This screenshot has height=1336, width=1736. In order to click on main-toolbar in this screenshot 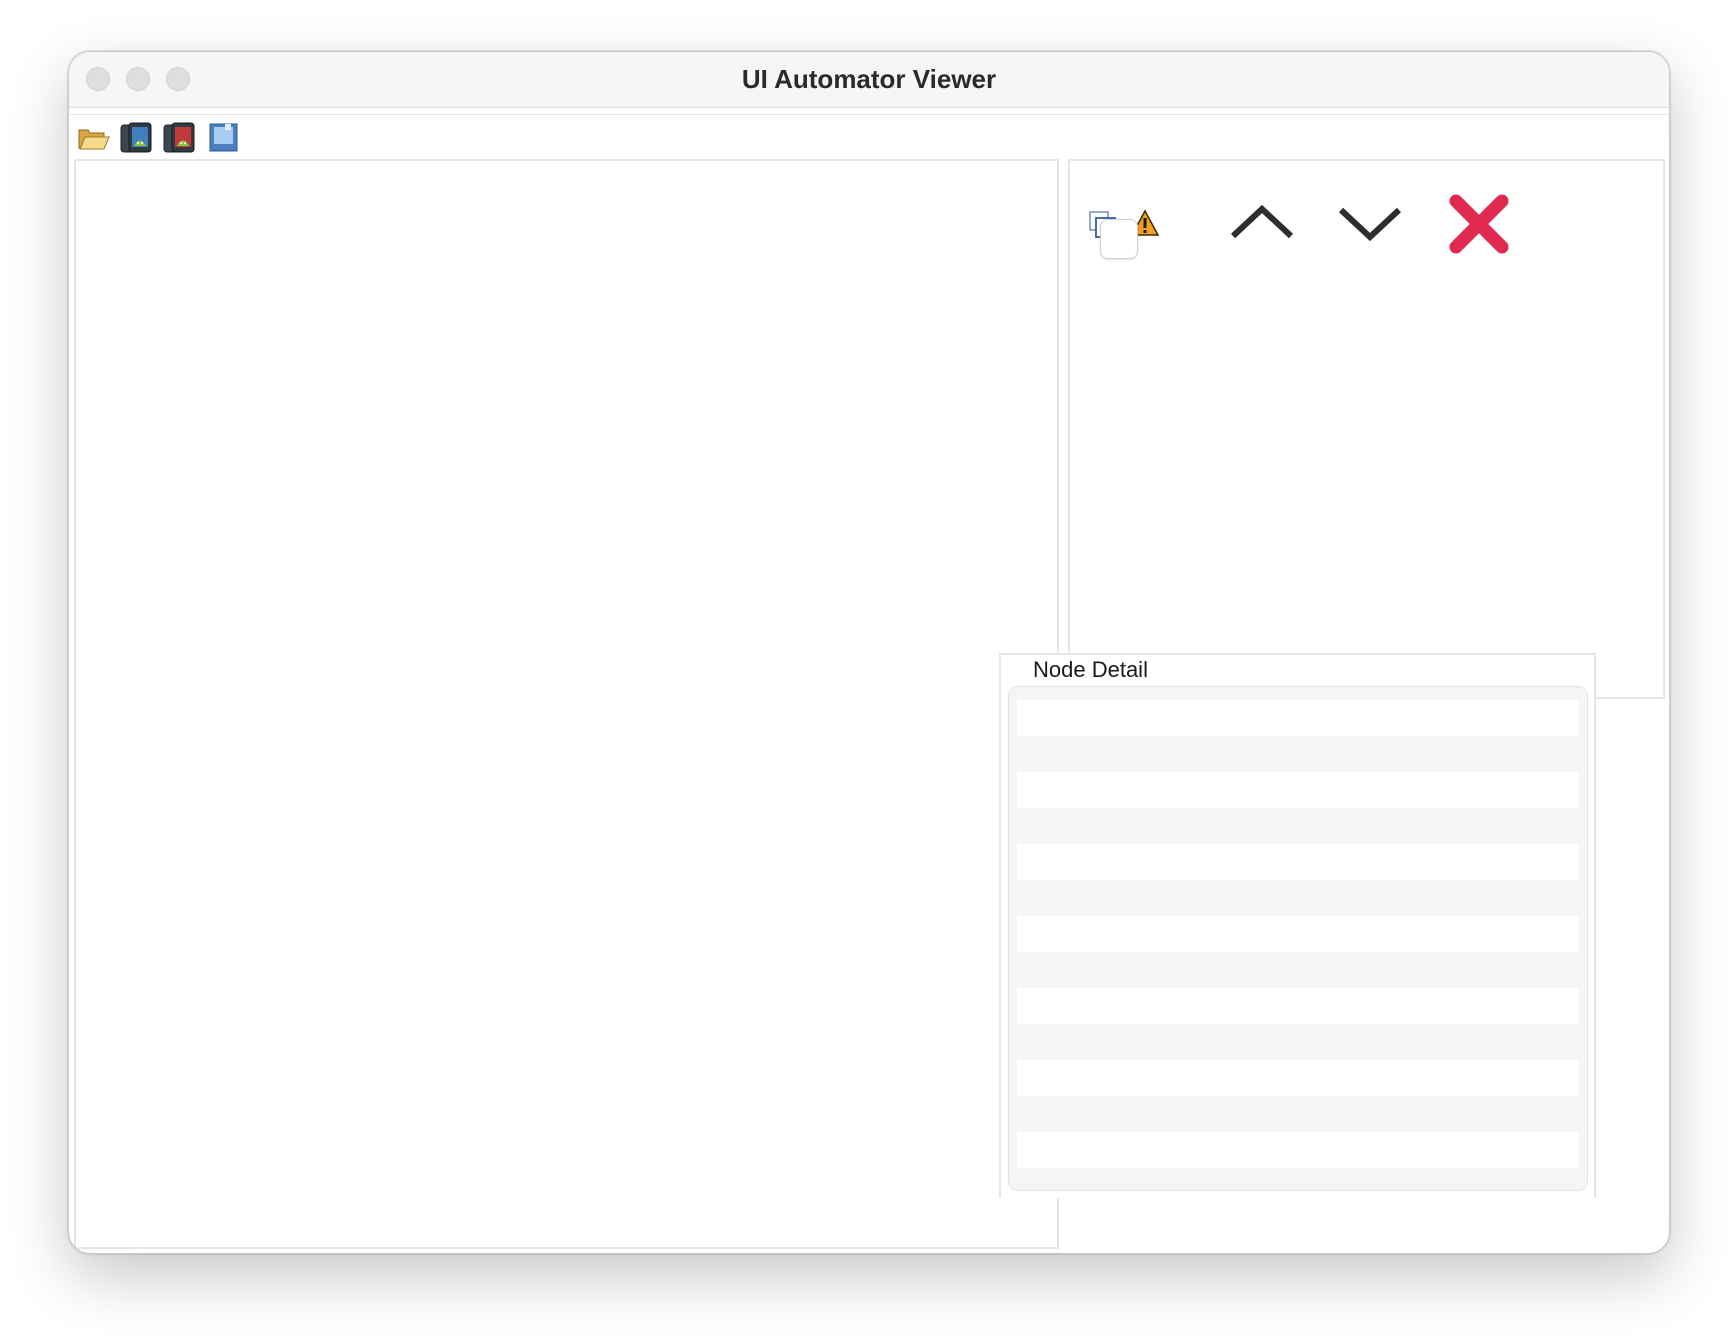, I will do `click(869, 137)`.